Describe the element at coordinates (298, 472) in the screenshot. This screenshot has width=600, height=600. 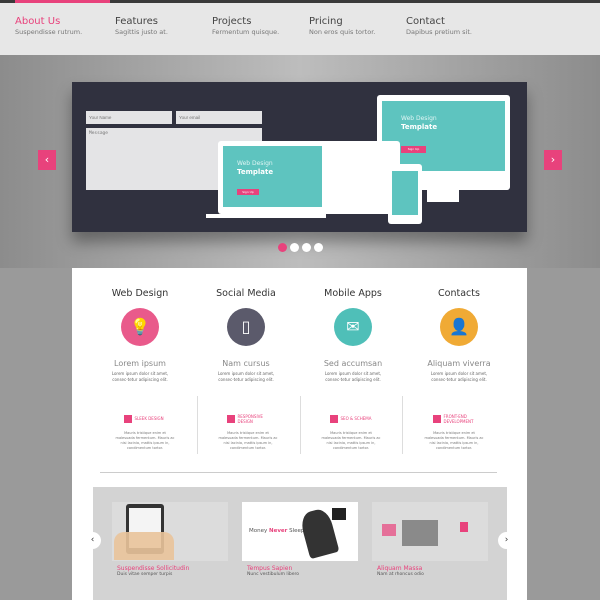
I see `section-divider` at that location.